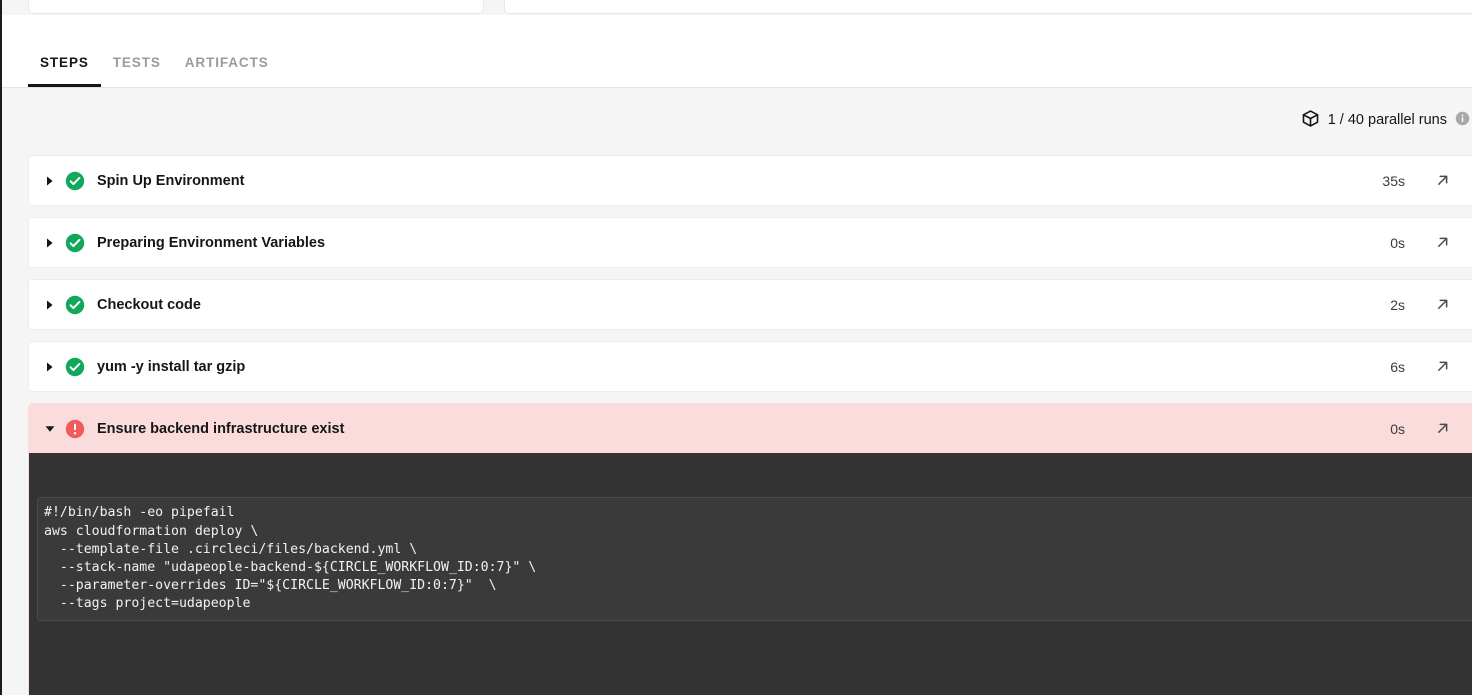 The height and width of the screenshot is (695, 1472). I want to click on tab-artifacts: ARTIFACTS, so click(227, 71).